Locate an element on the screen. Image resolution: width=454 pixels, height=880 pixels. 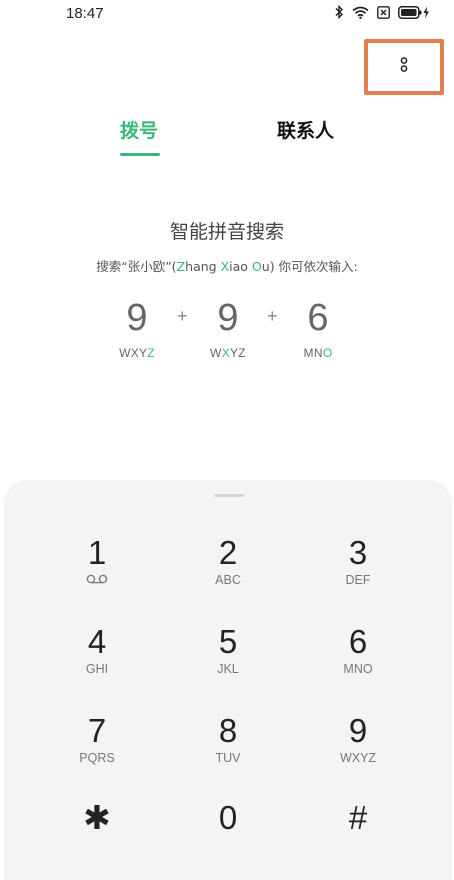
key-0: 0 is located at coordinates (228, 840).